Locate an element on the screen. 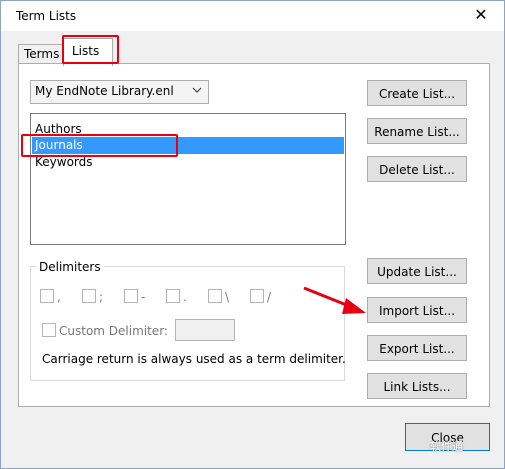  highlight-box-journals is located at coordinates (99, 145).